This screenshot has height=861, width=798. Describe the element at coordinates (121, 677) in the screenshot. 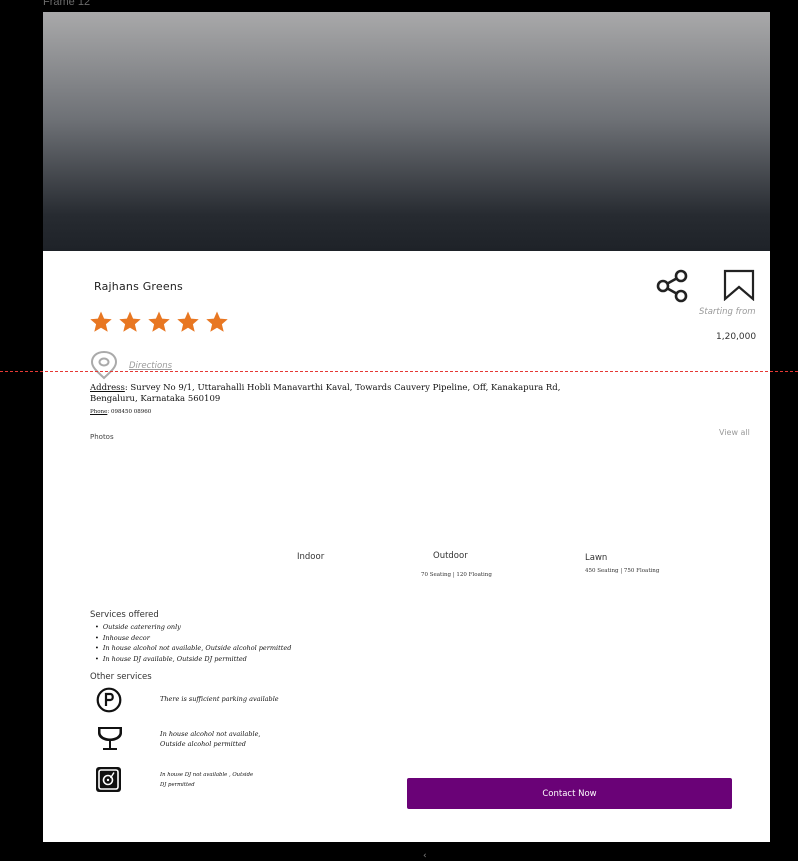

I see `other-services-heading: Other services` at that location.